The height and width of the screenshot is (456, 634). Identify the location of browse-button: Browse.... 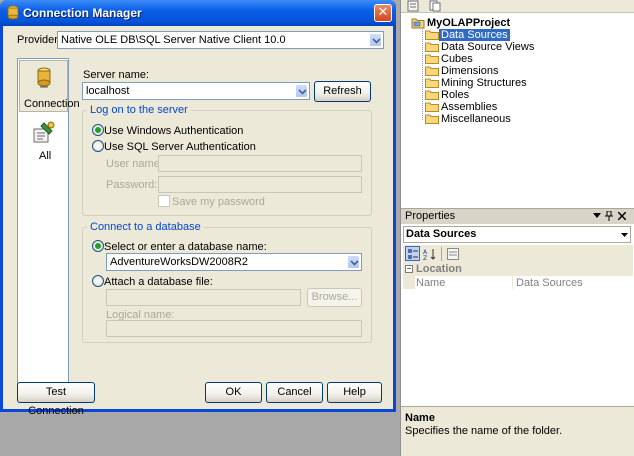
(334, 297).